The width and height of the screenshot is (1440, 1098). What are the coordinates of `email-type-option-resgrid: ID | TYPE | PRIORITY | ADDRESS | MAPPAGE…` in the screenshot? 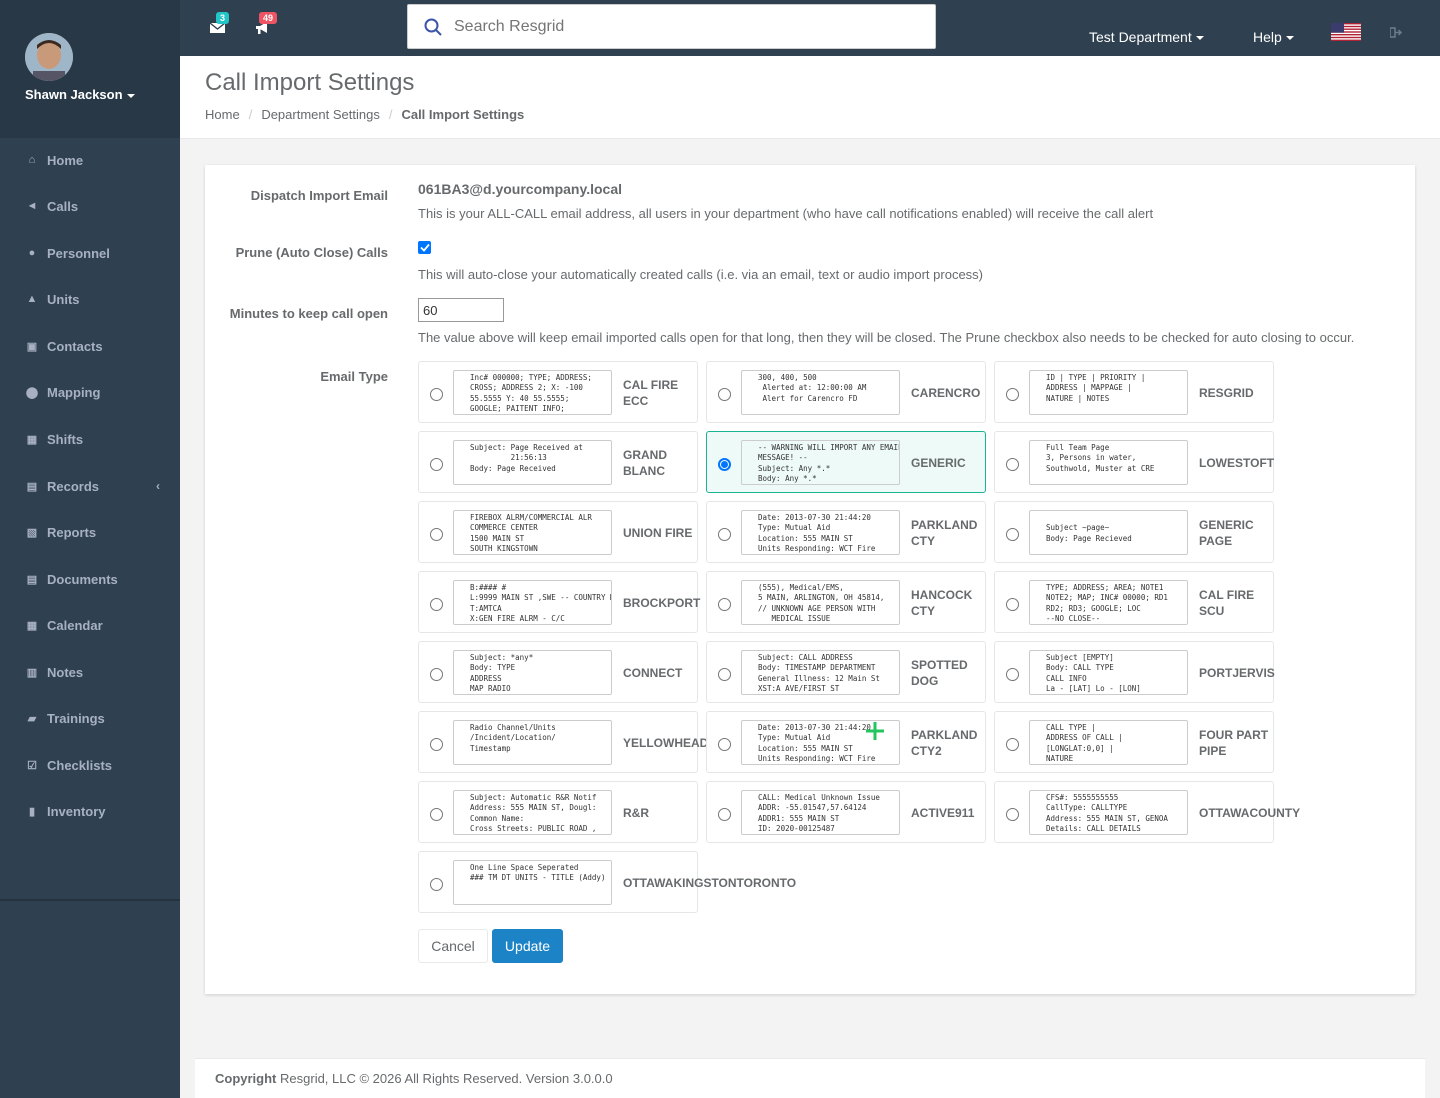 It's located at (1134, 392).